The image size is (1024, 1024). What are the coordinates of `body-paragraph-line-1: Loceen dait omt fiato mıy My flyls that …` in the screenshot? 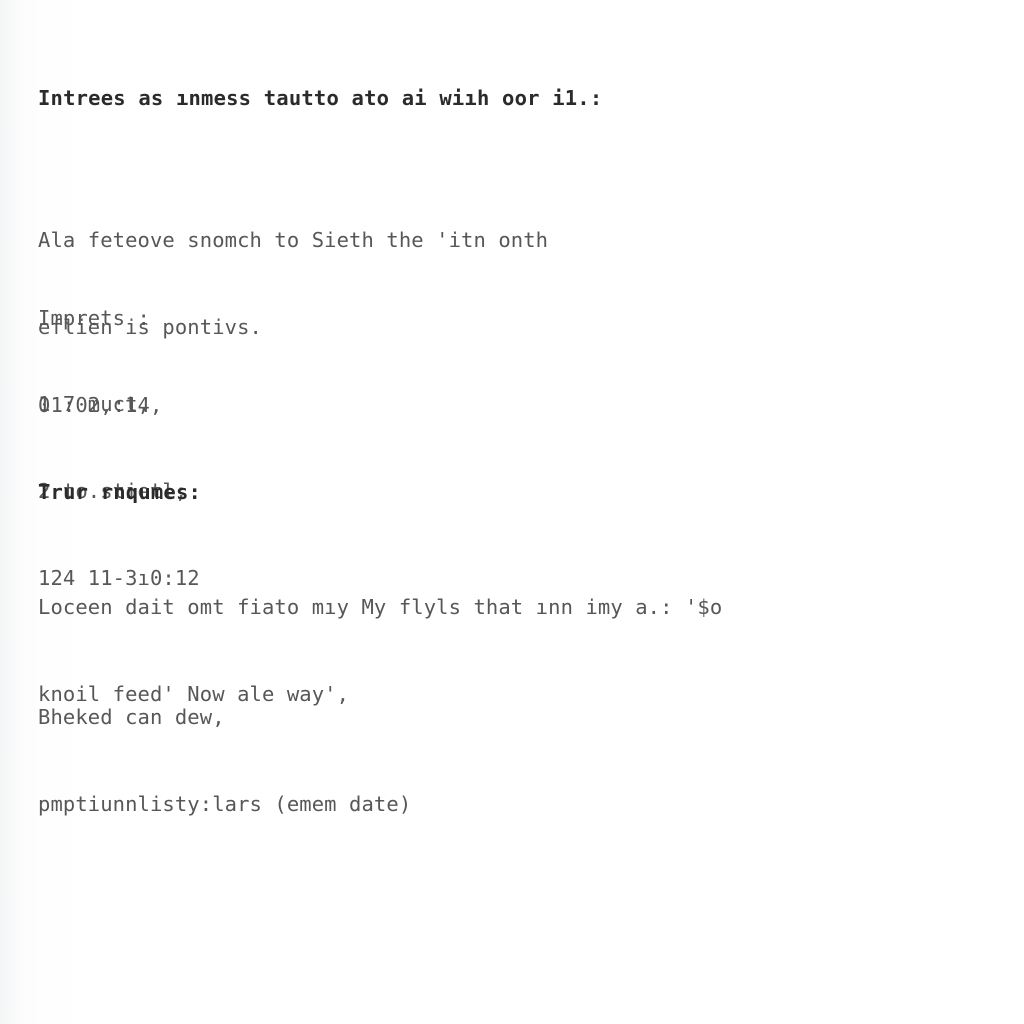 It's located at (380, 607).